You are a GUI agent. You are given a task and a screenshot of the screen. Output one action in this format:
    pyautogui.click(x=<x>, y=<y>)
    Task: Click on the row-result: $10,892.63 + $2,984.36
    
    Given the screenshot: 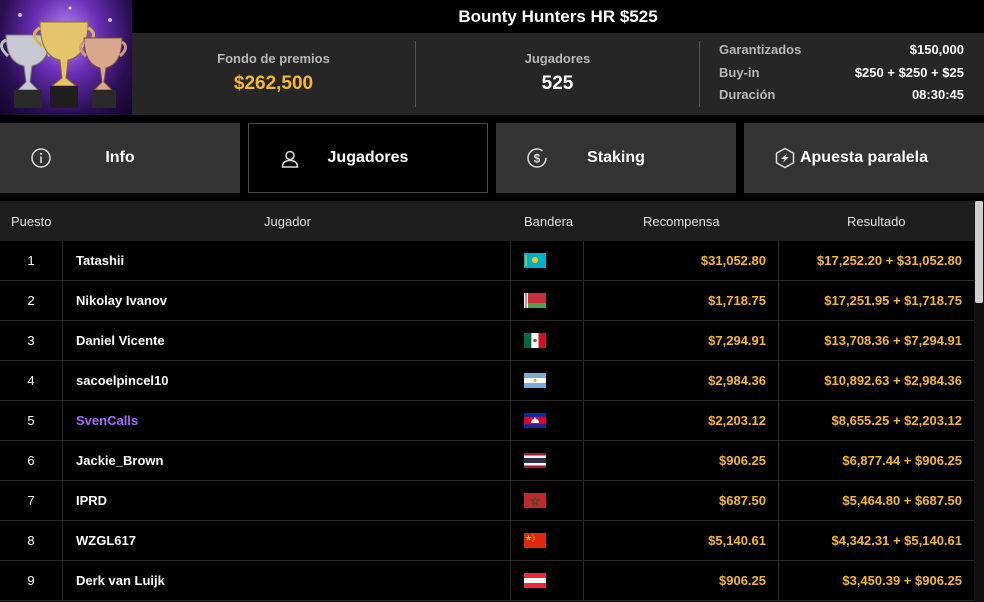 What is the action you would take?
    pyautogui.click(x=893, y=380)
    